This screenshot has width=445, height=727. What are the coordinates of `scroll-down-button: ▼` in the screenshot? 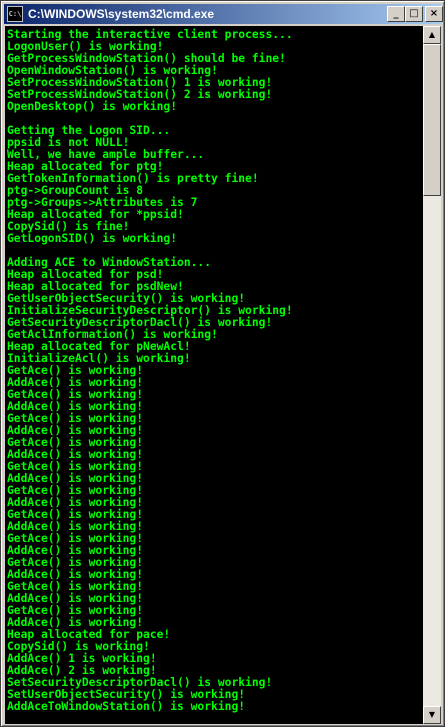 It's located at (432, 715).